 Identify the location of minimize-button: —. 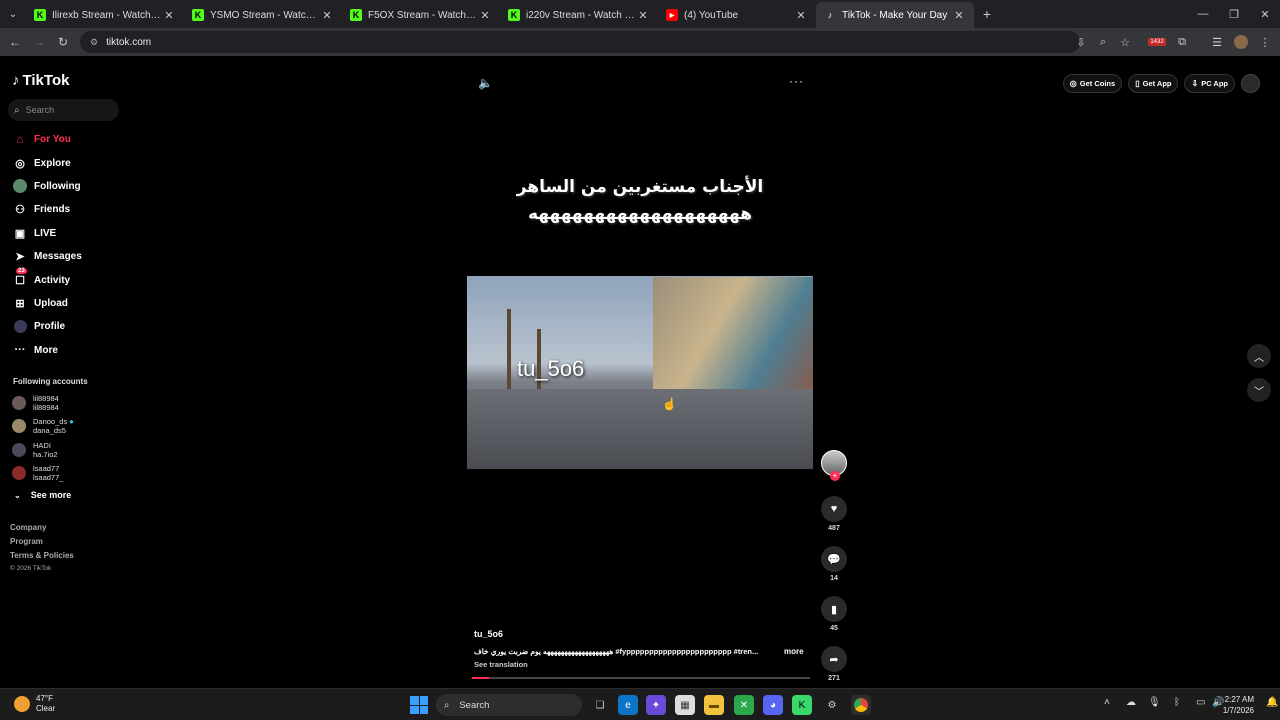
(1203, 14).